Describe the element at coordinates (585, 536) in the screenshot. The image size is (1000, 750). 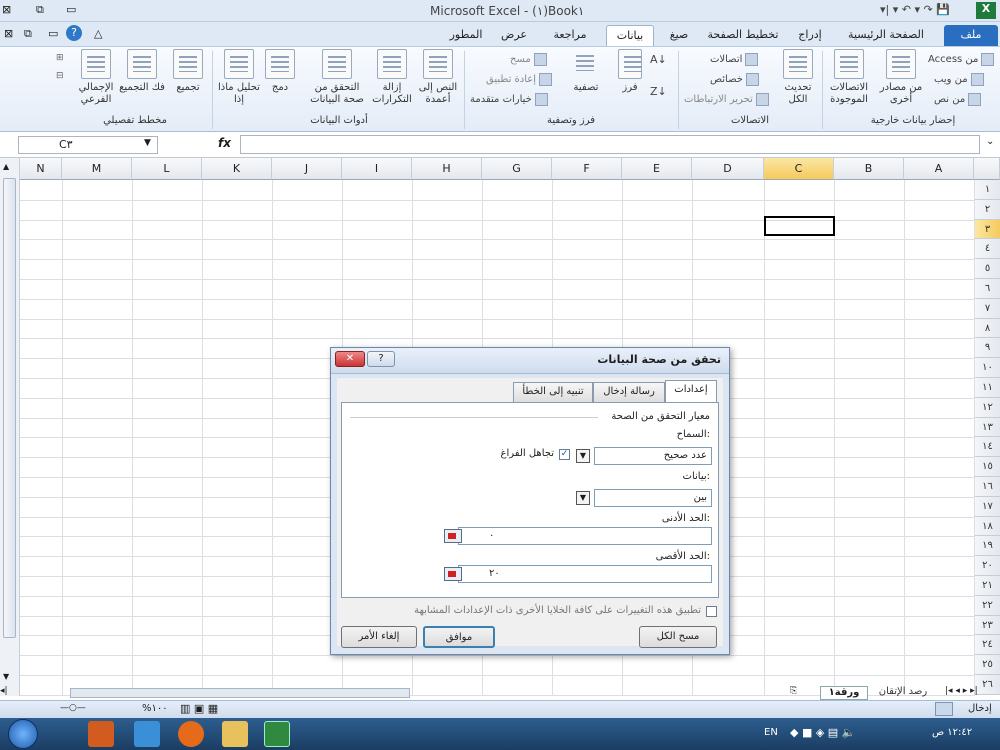
I see `minimum-input: ٠` at that location.